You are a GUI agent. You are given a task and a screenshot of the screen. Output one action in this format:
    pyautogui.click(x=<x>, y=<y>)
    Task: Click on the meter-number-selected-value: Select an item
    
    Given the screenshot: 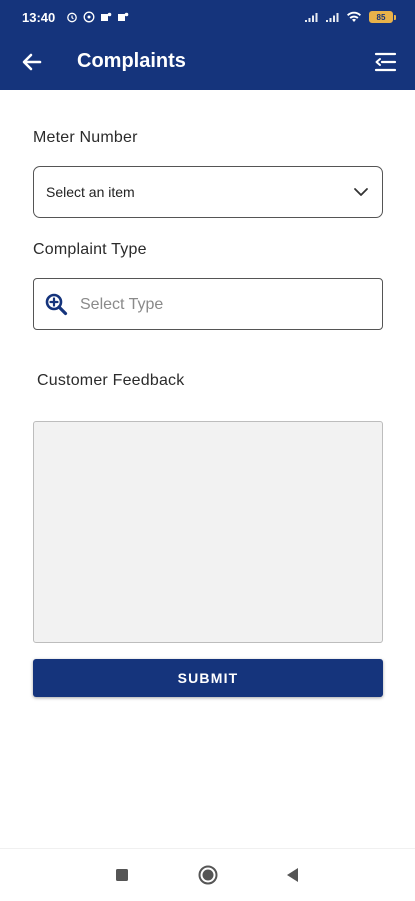 What is the action you would take?
    pyautogui.click(x=90, y=192)
    